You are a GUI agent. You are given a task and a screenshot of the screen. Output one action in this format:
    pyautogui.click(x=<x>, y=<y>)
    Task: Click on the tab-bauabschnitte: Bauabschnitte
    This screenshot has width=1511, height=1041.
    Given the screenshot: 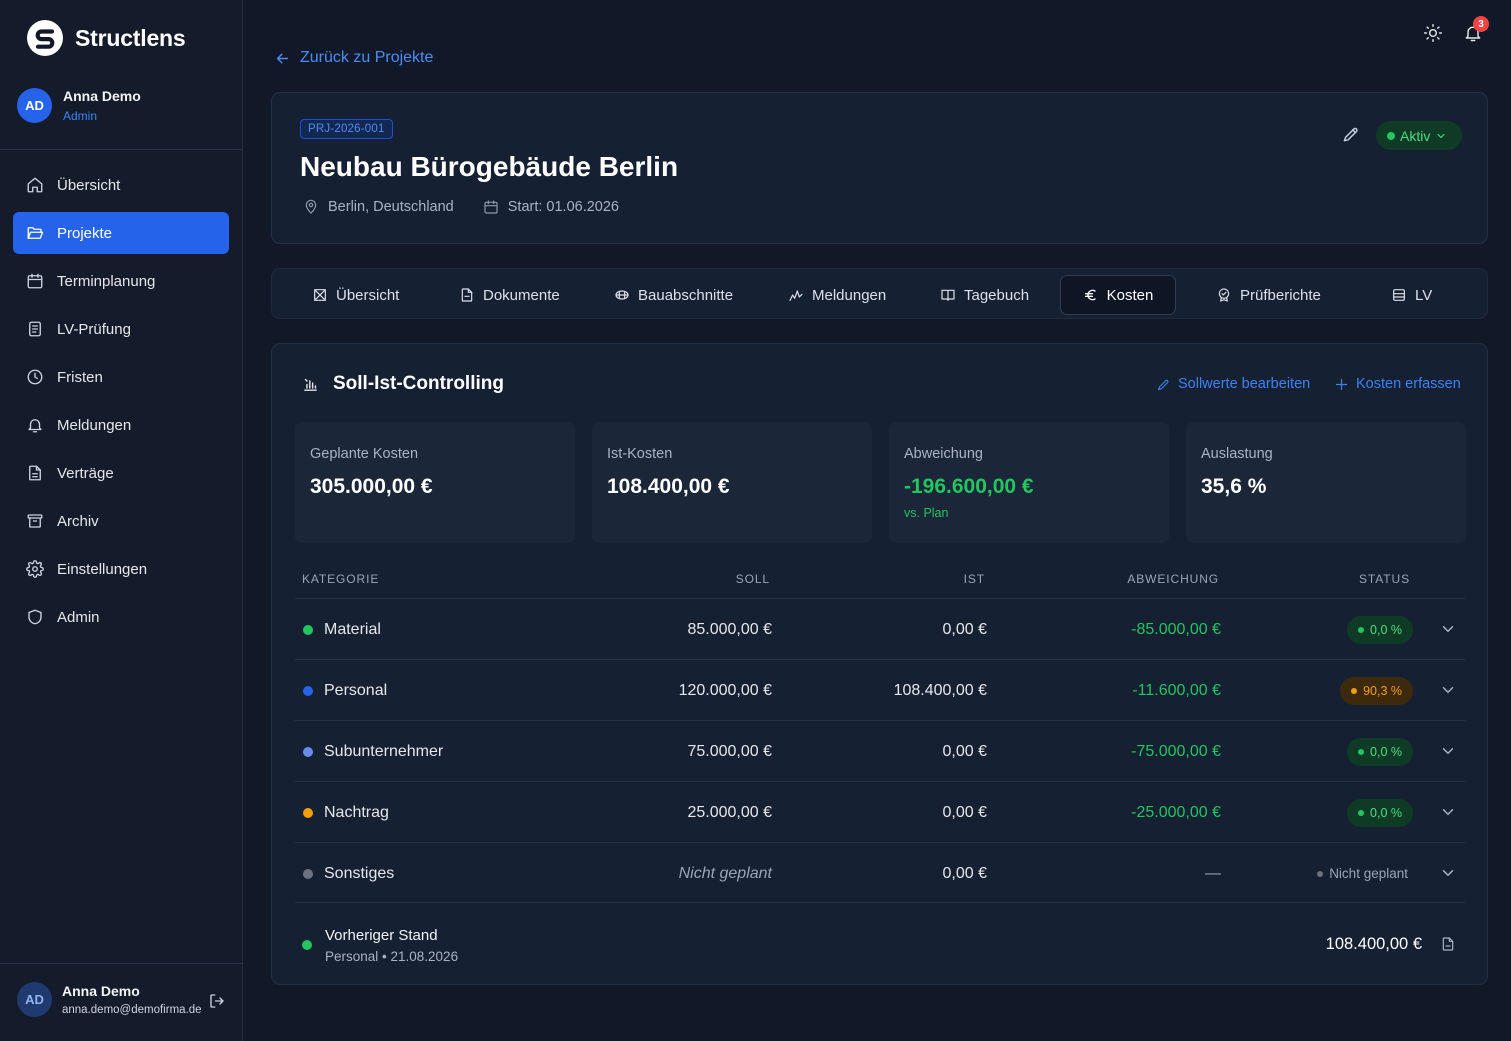 What is the action you would take?
    pyautogui.click(x=673, y=295)
    